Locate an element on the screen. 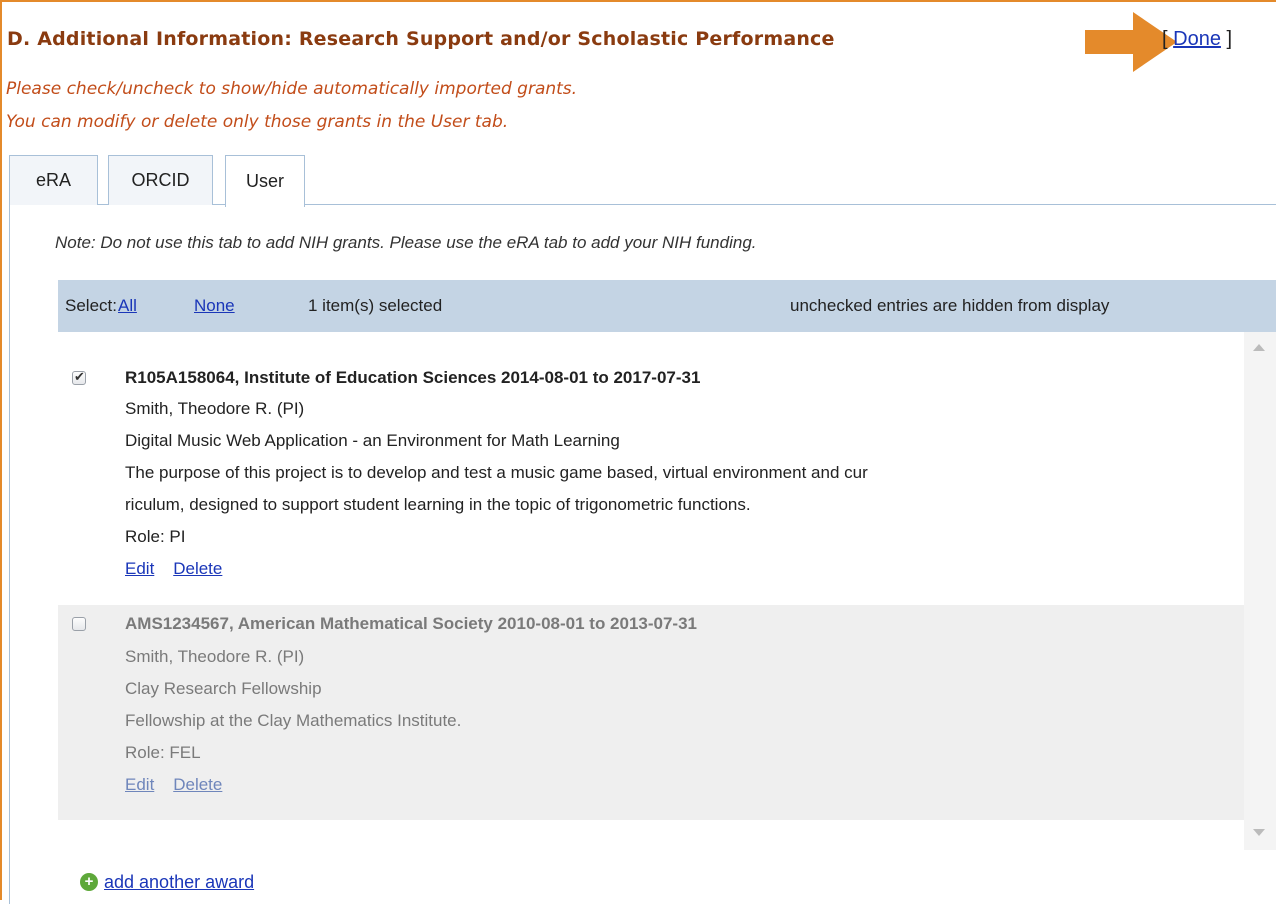 This screenshot has height=904, width=1276. scroll-down-icon is located at coordinates (1259, 832).